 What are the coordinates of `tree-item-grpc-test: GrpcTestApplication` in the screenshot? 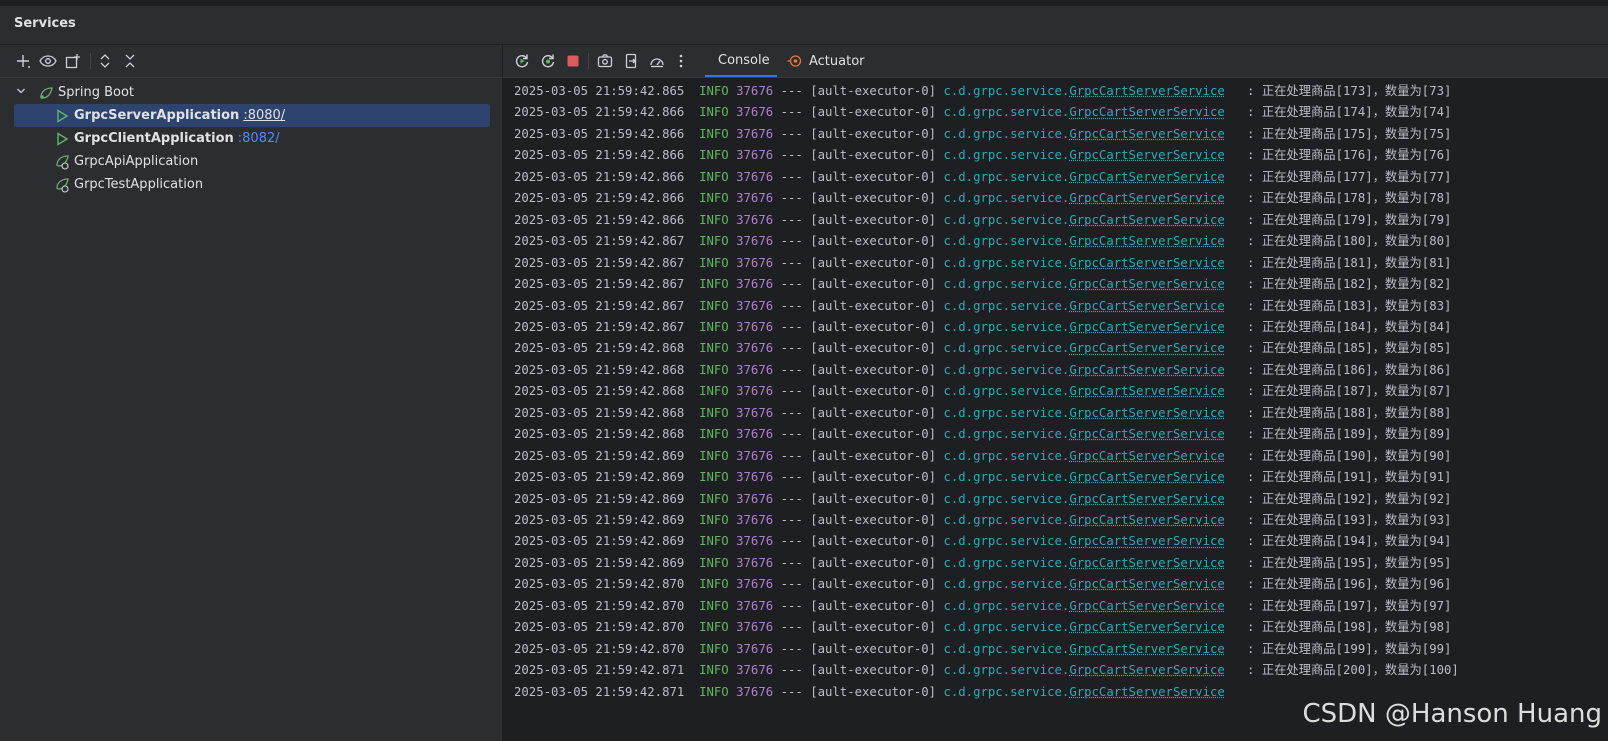 It's located at (252, 184).